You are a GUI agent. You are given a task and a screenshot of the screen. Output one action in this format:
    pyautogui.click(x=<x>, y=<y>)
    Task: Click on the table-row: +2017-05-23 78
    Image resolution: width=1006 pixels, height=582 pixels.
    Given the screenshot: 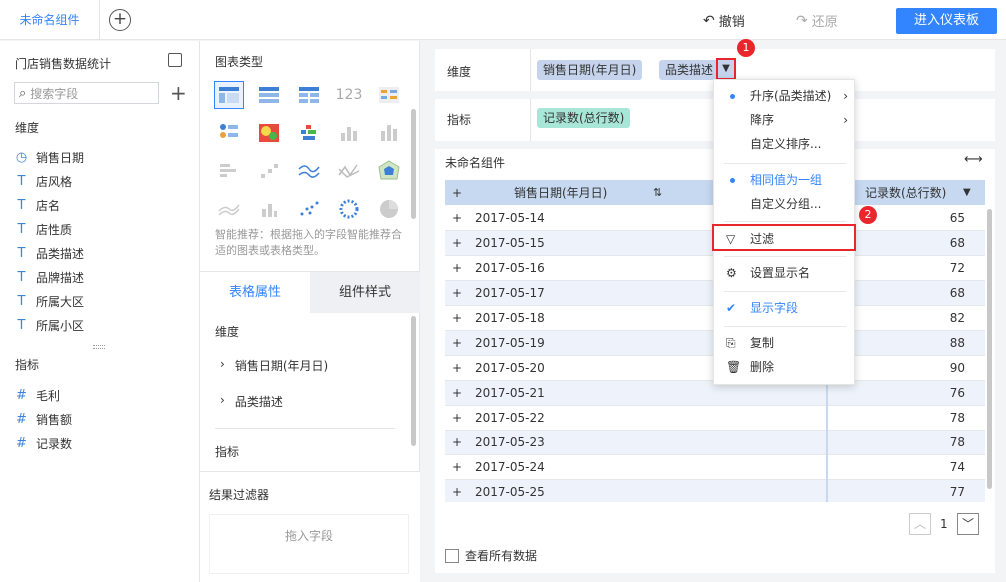 What is the action you would take?
    pyautogui.click(x=715, y=443)
    